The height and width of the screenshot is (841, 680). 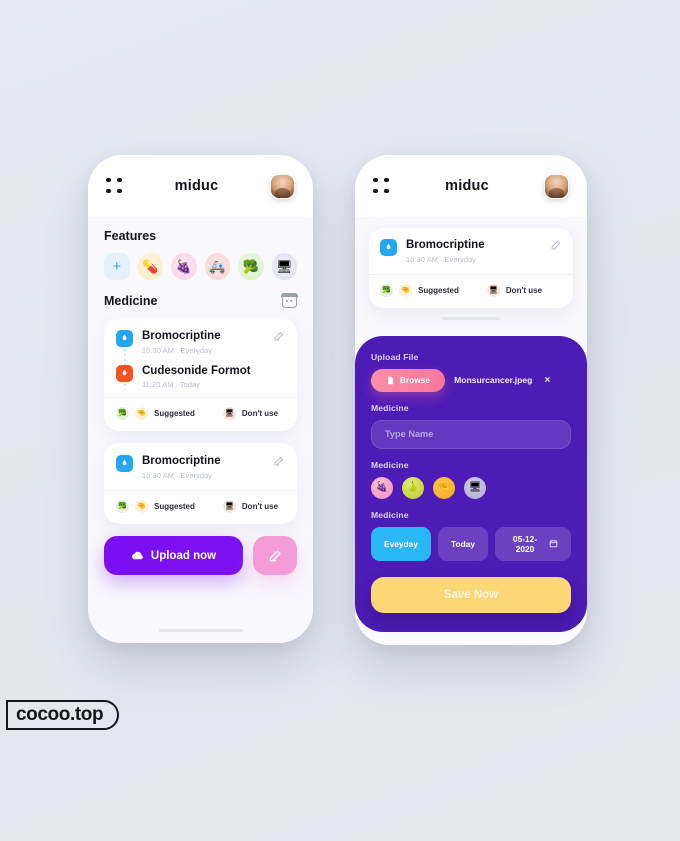 I want to click on medicine-type-label: Medicine, so click(x=390, y=464).